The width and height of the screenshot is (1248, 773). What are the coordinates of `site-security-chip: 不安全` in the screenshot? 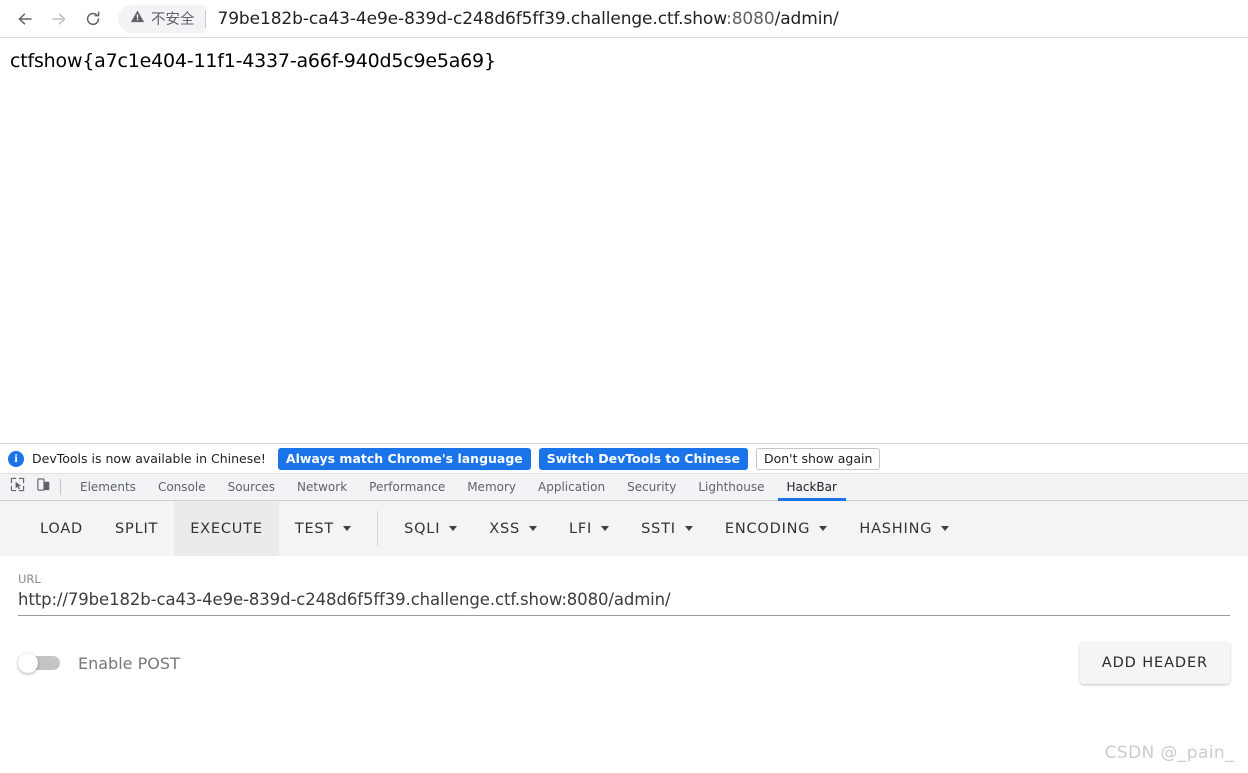 It's located at (161, 18).